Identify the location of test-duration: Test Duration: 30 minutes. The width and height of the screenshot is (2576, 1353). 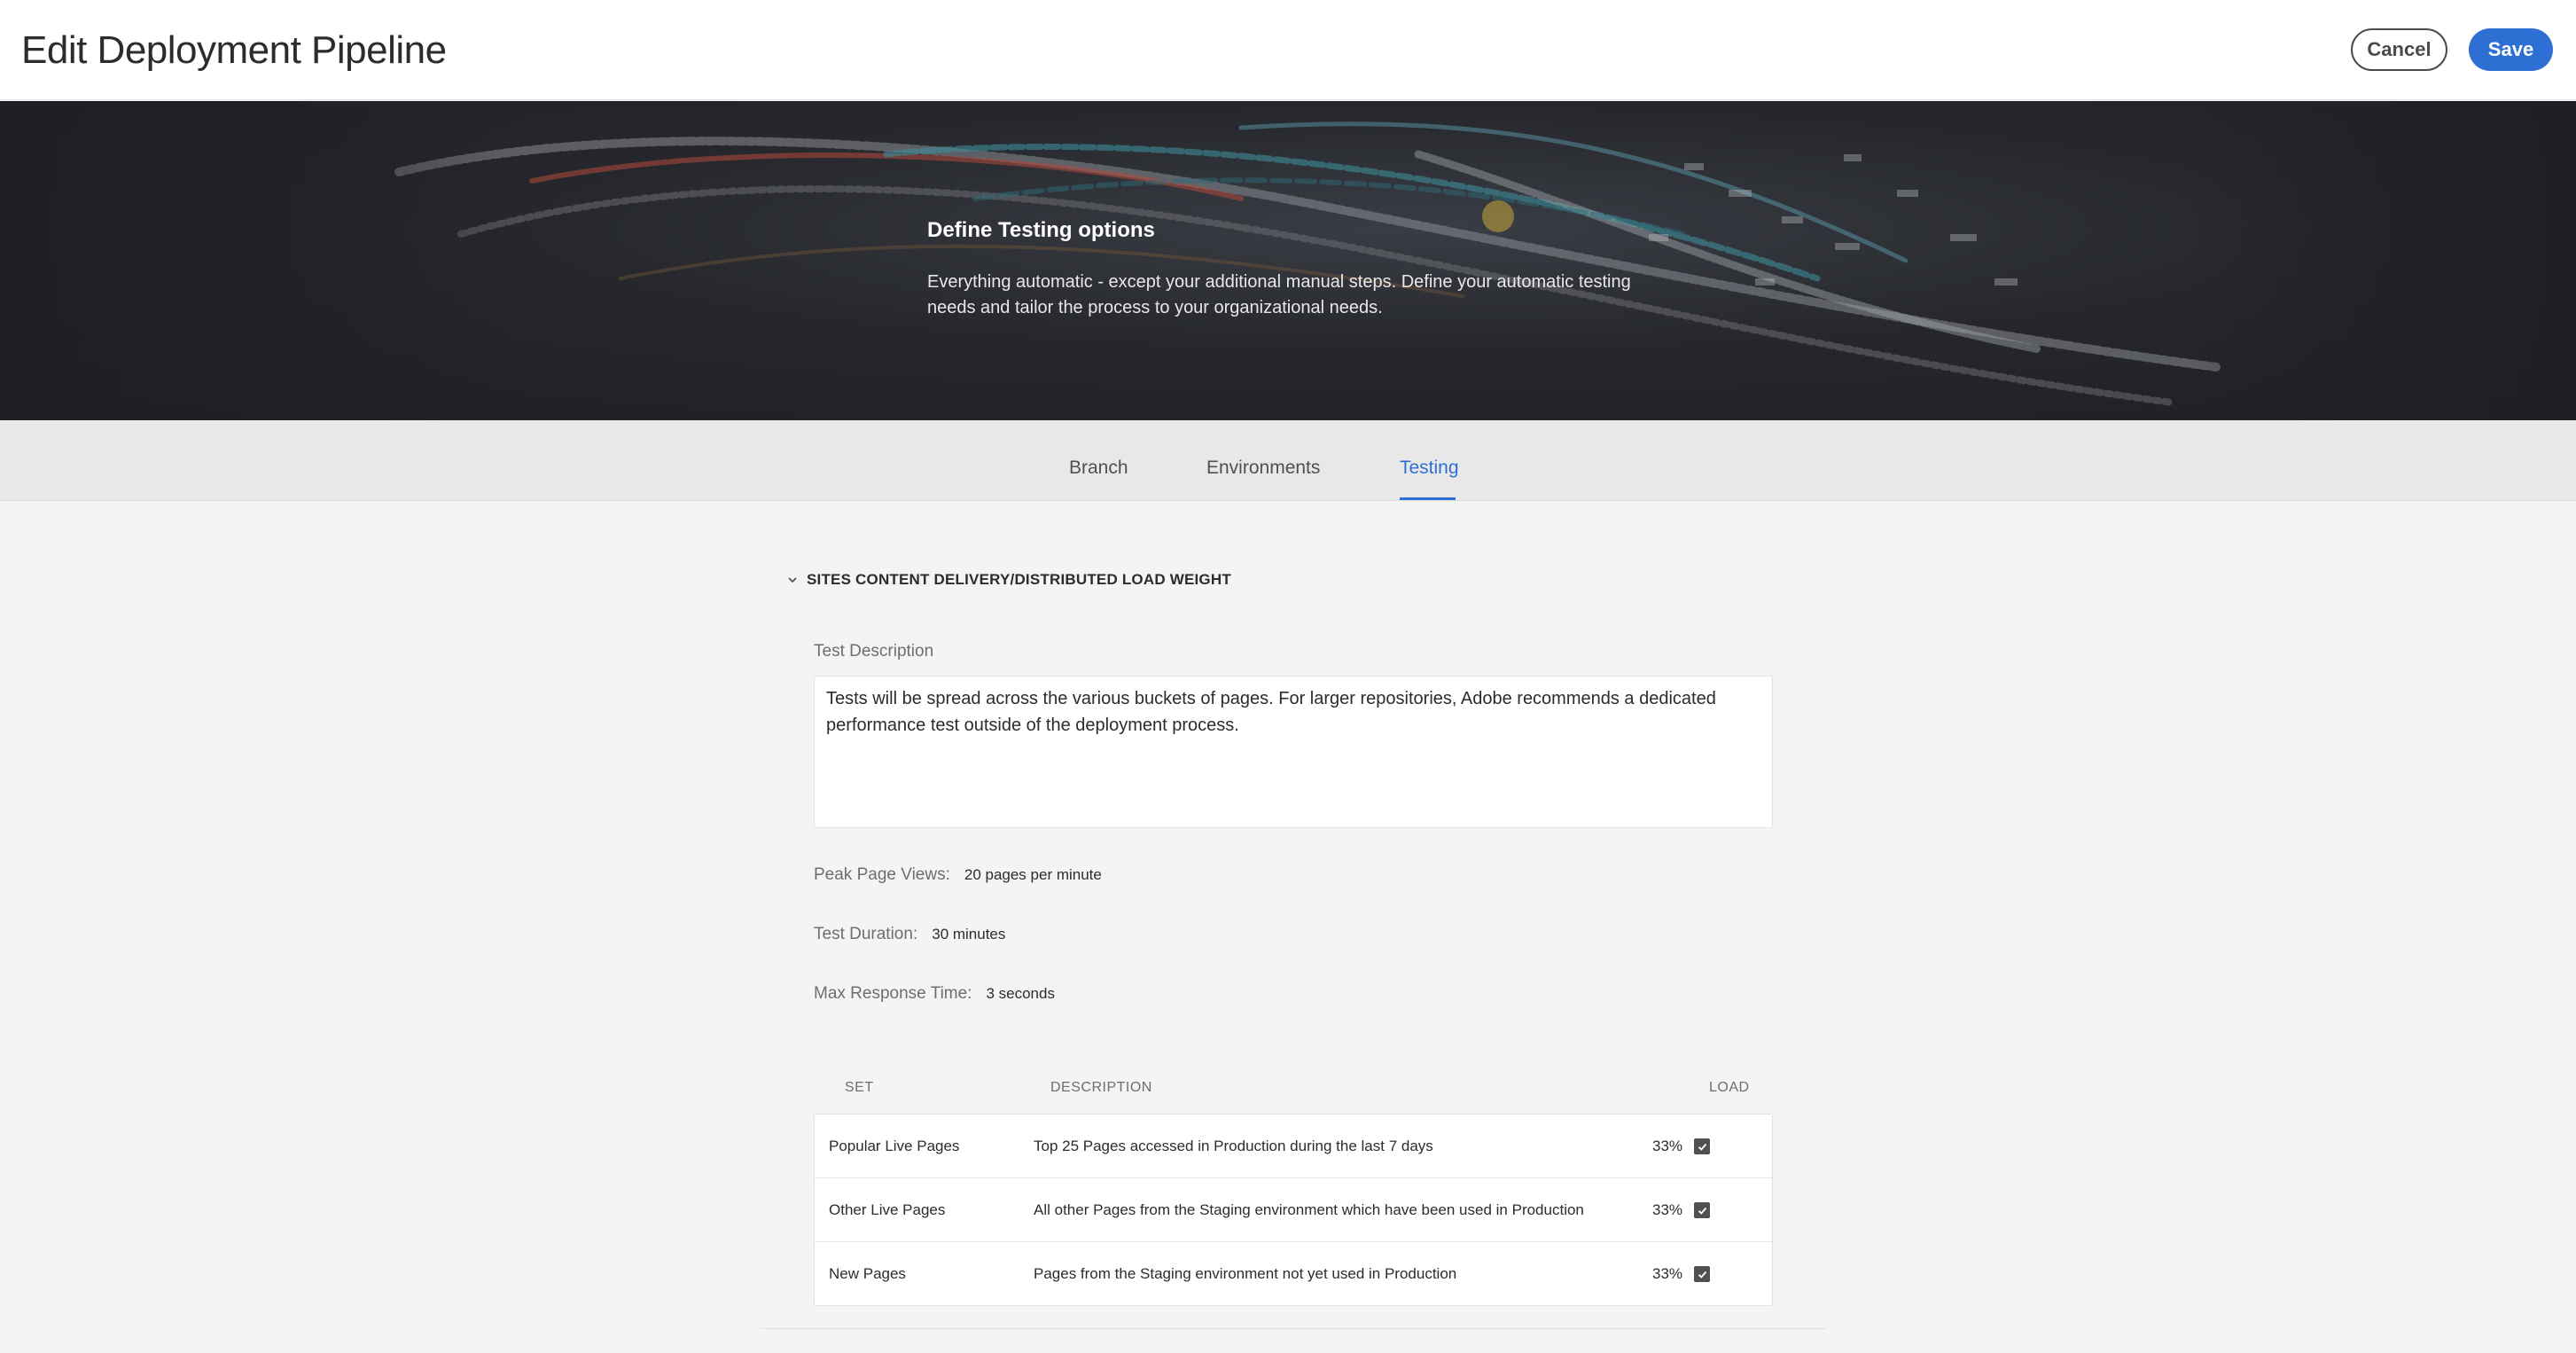
(909, 934).